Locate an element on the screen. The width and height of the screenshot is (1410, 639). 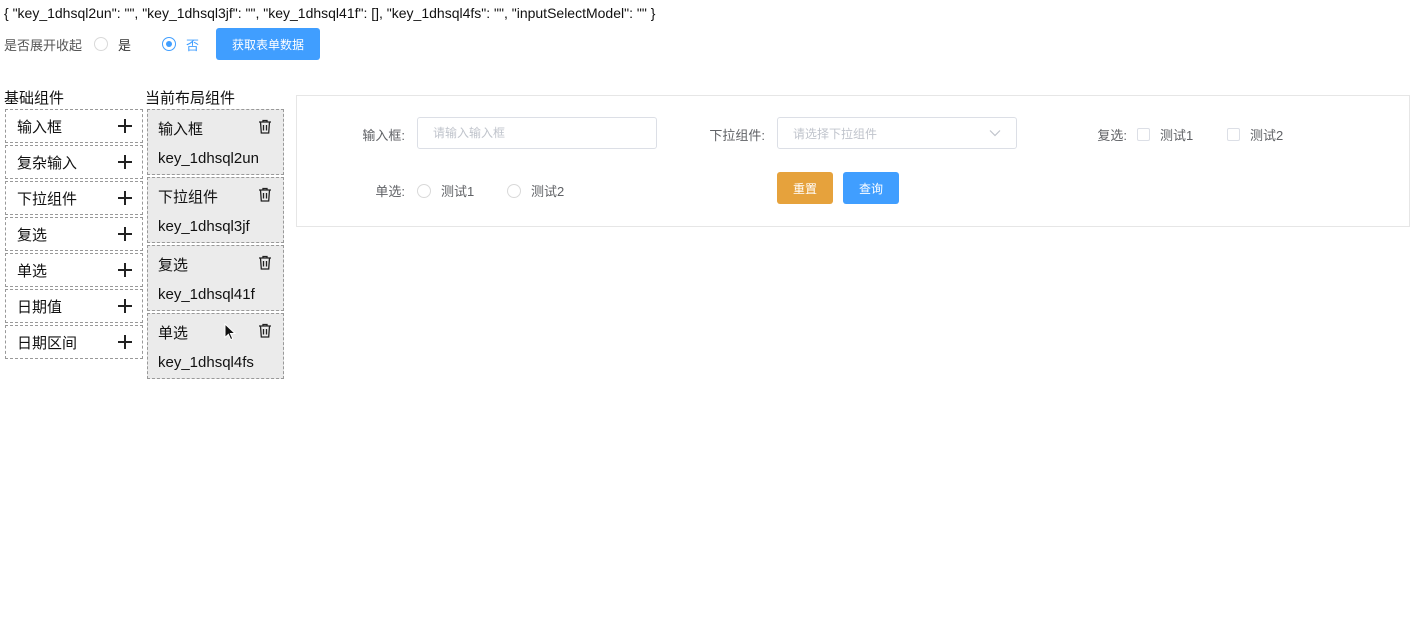
basic-item-complex-input: 复杂输入 is located at coordinates (74, 162).